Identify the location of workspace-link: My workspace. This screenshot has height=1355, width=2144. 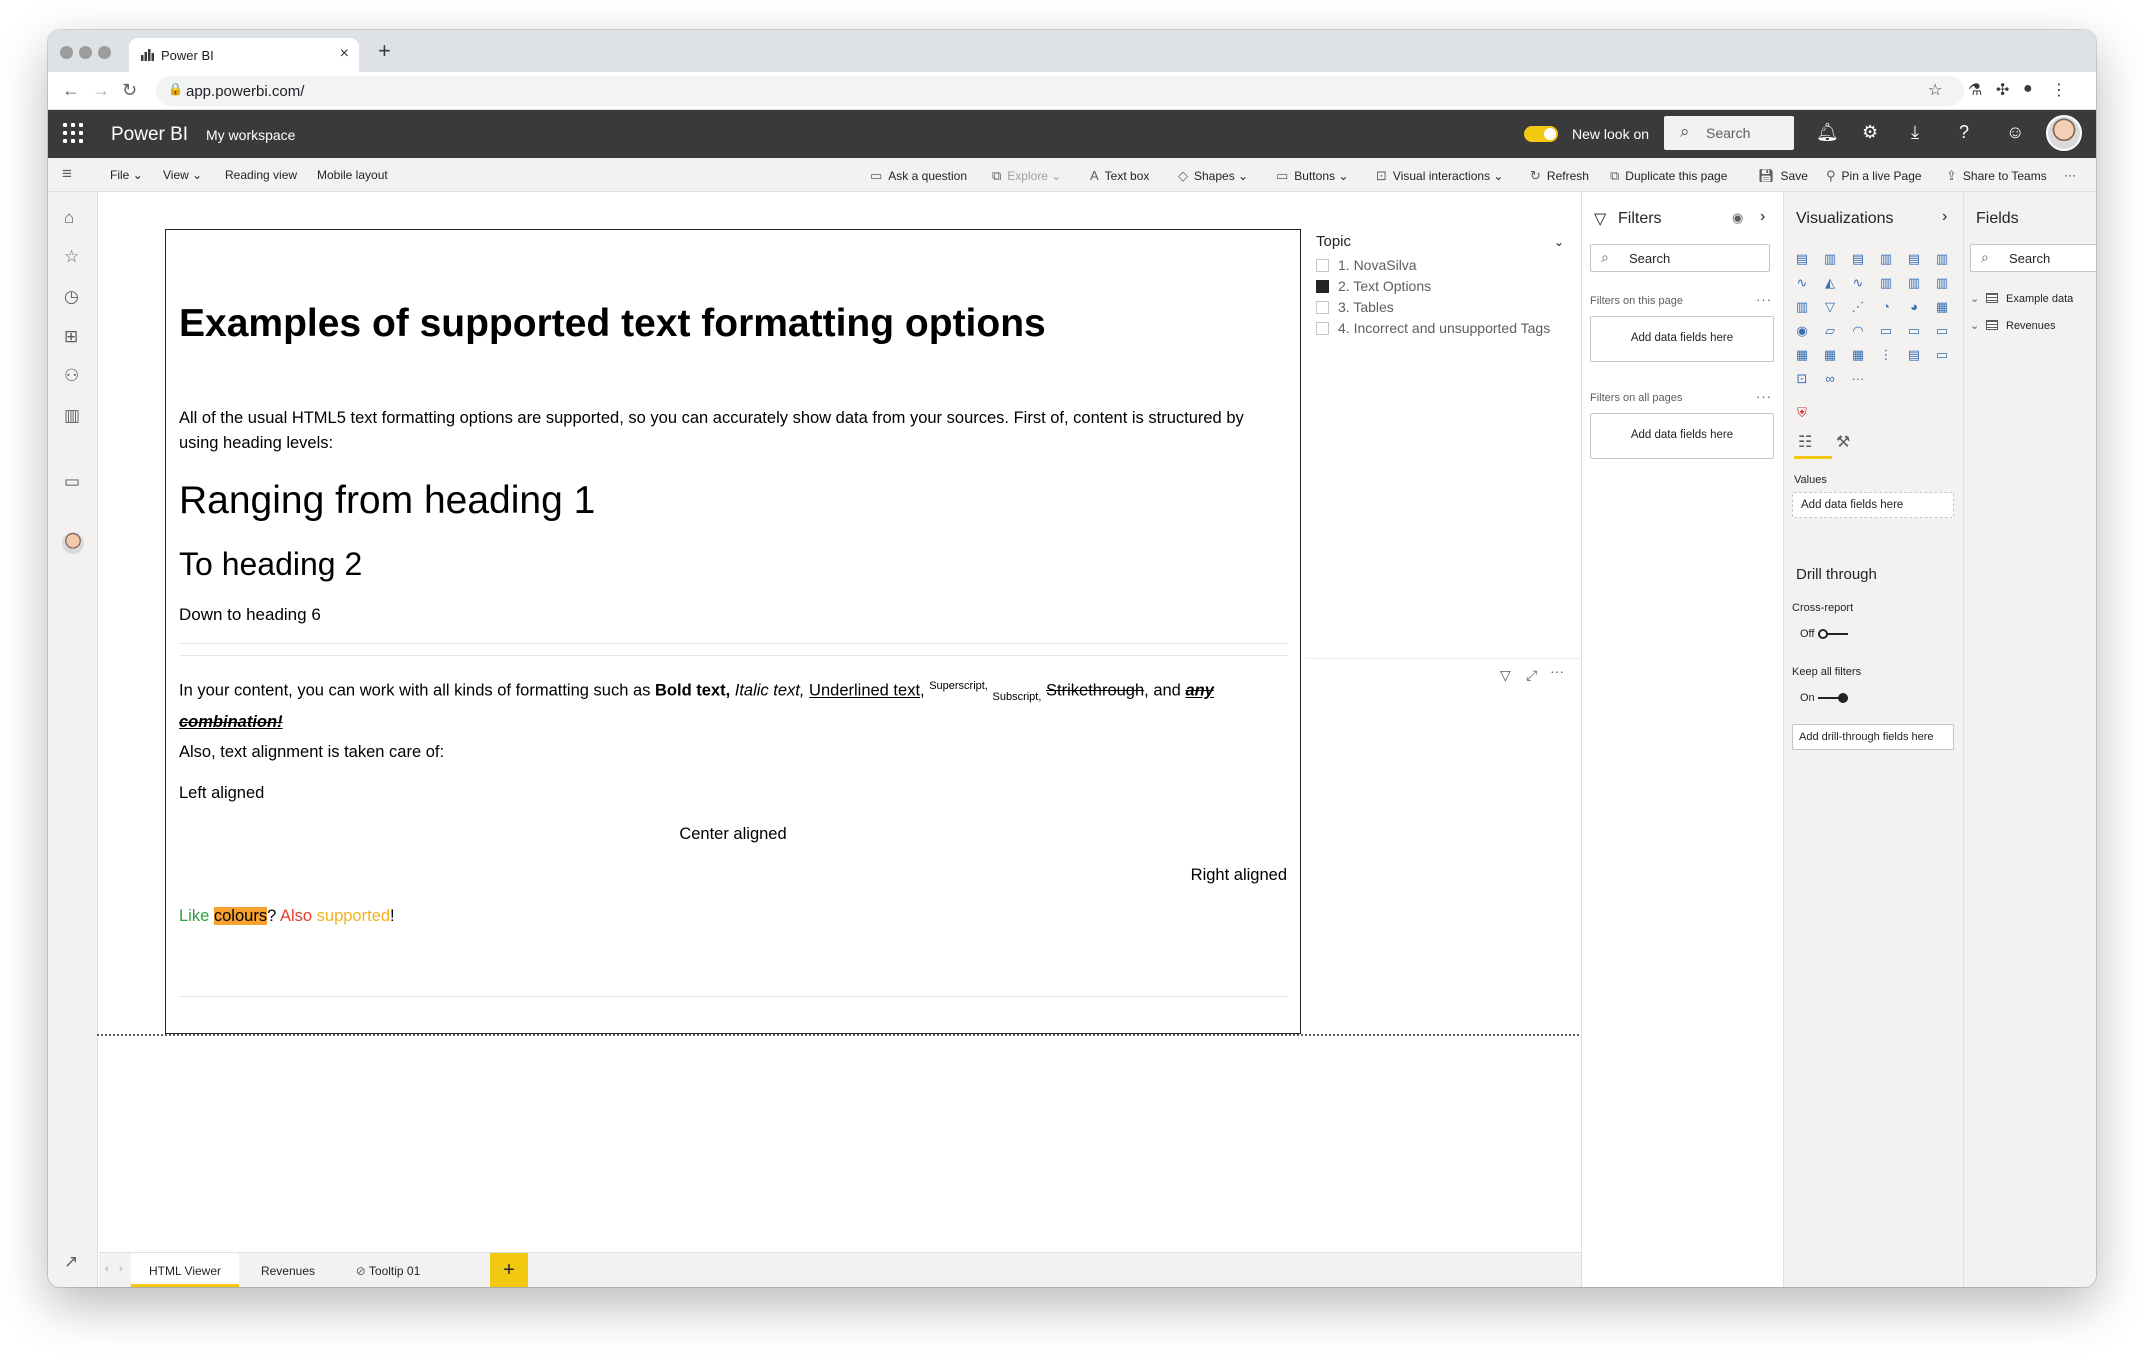
(250, 135).